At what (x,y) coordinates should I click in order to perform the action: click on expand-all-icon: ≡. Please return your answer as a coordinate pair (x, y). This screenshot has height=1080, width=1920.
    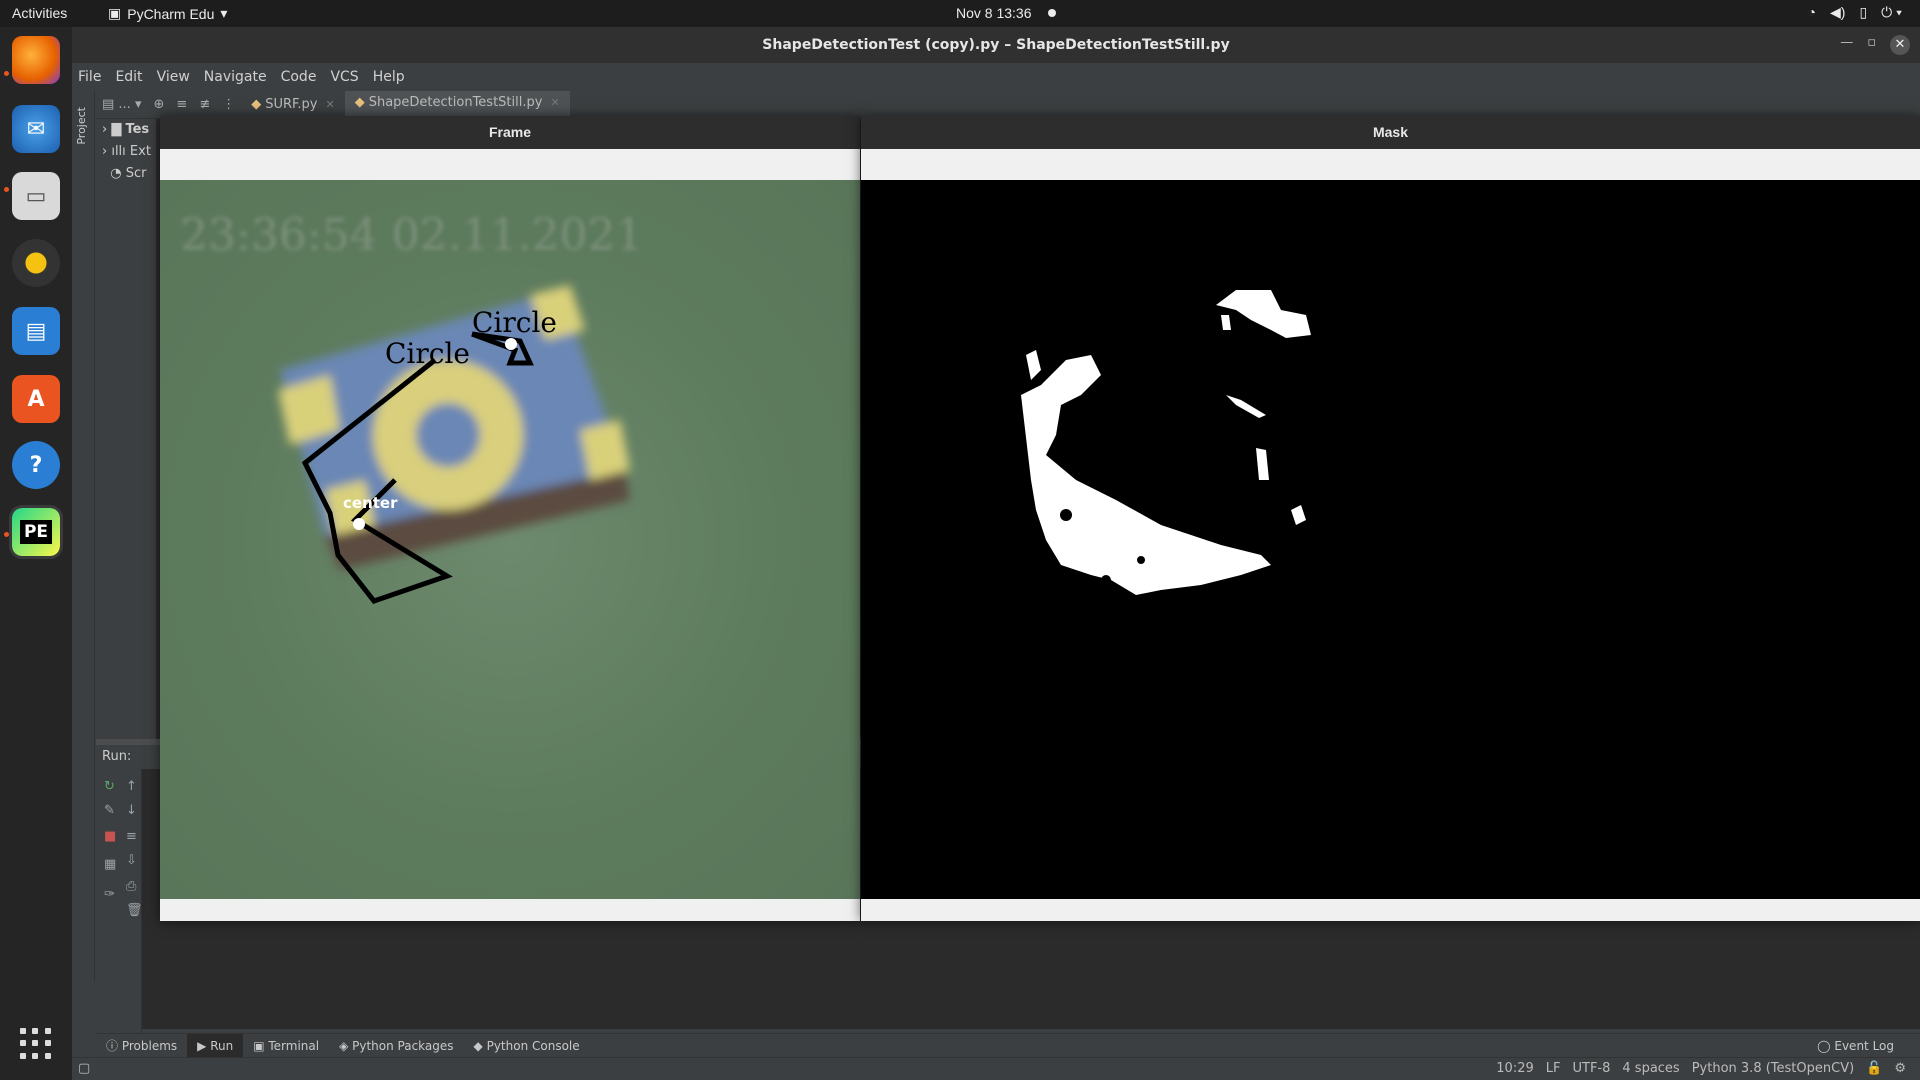
    Looking at the image, I should click on (181, 104).